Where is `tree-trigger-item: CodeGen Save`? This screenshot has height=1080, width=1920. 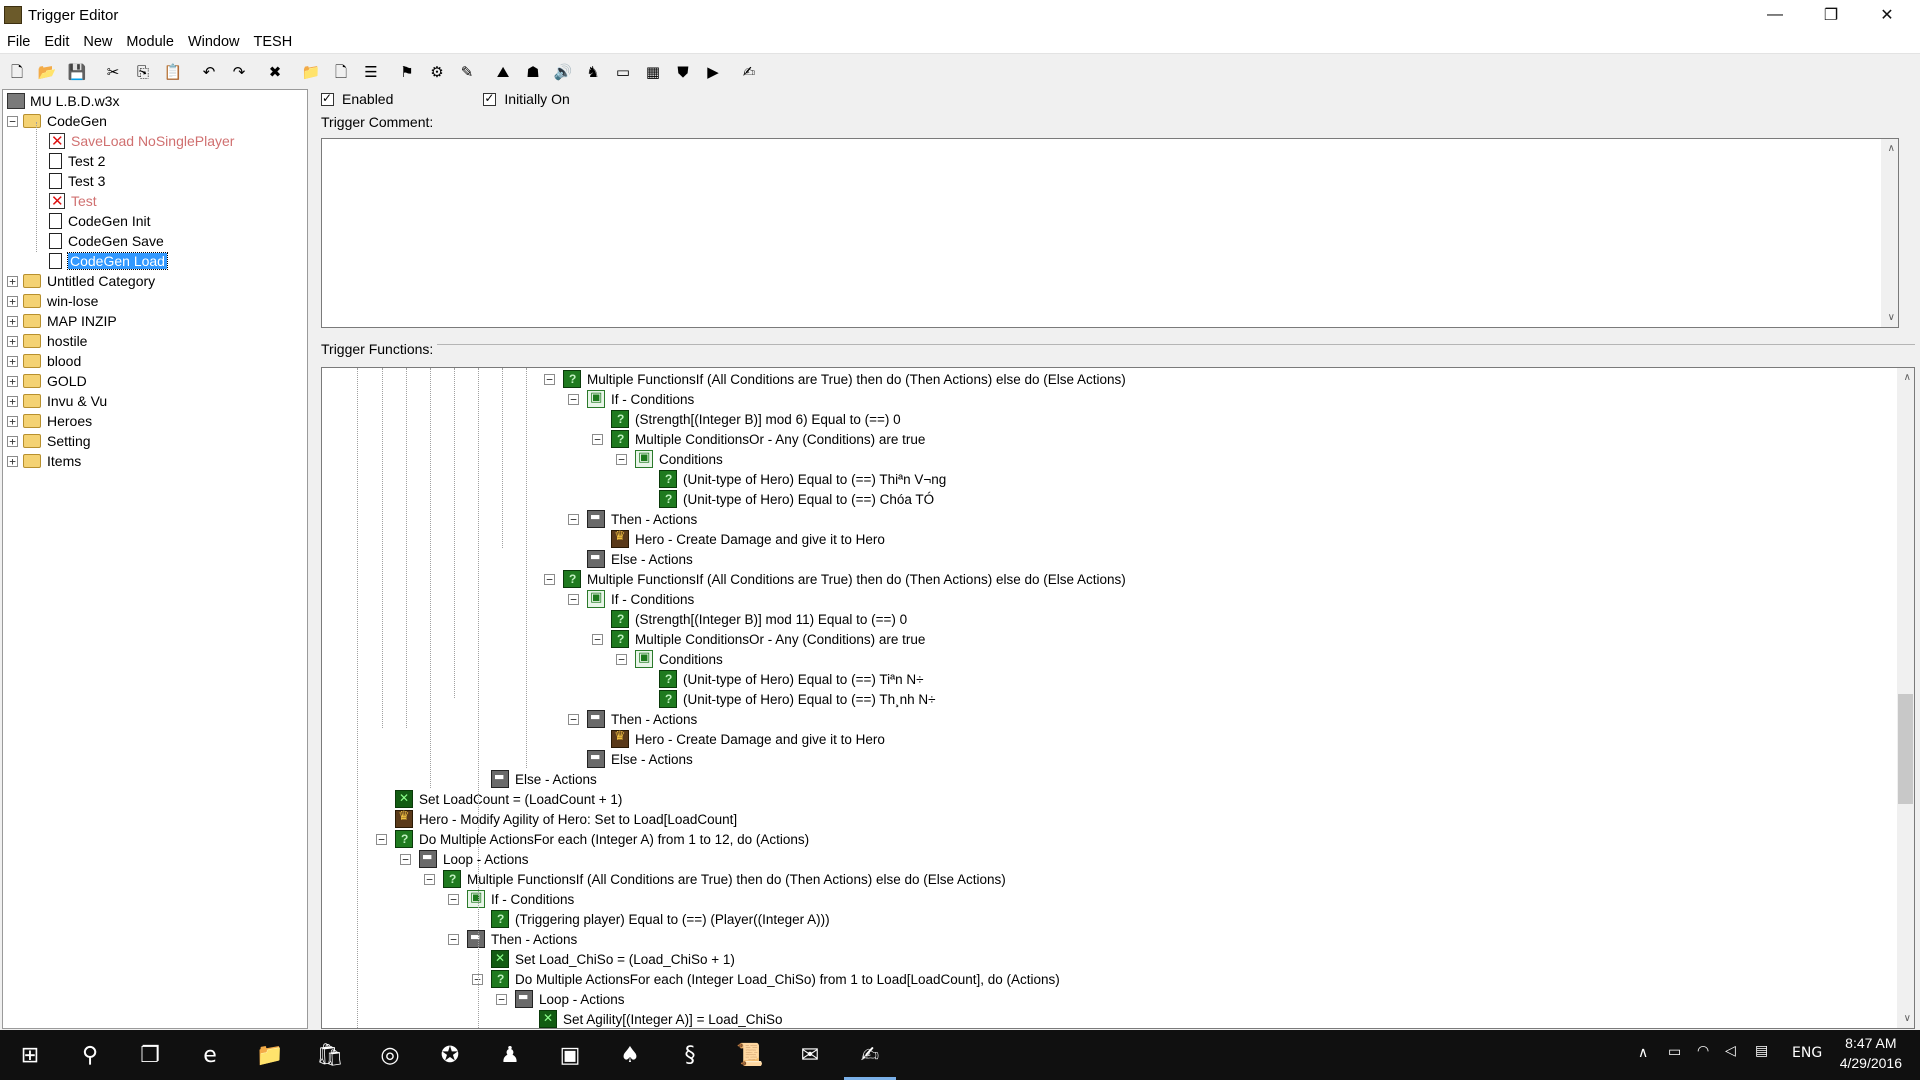 tree-trigger-item: CodeGen Save is located at coordinates (106, 241).